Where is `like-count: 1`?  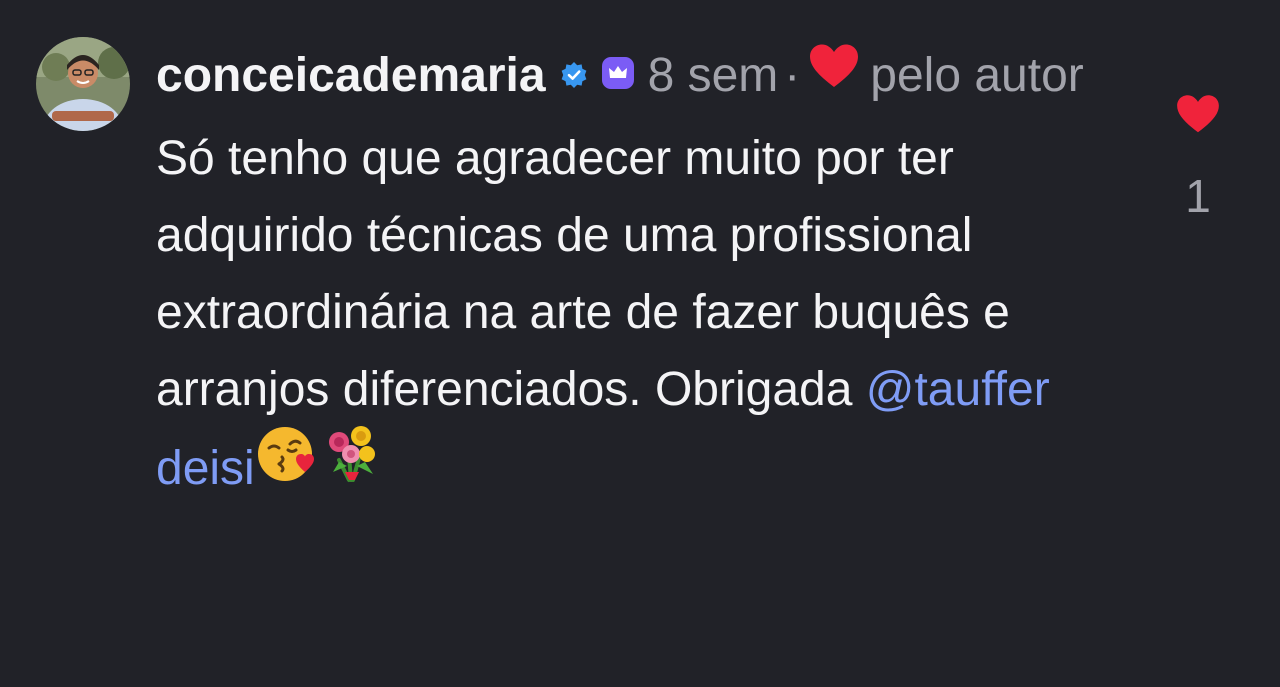
like-count: 1 is located at coordinates (1198, 196).